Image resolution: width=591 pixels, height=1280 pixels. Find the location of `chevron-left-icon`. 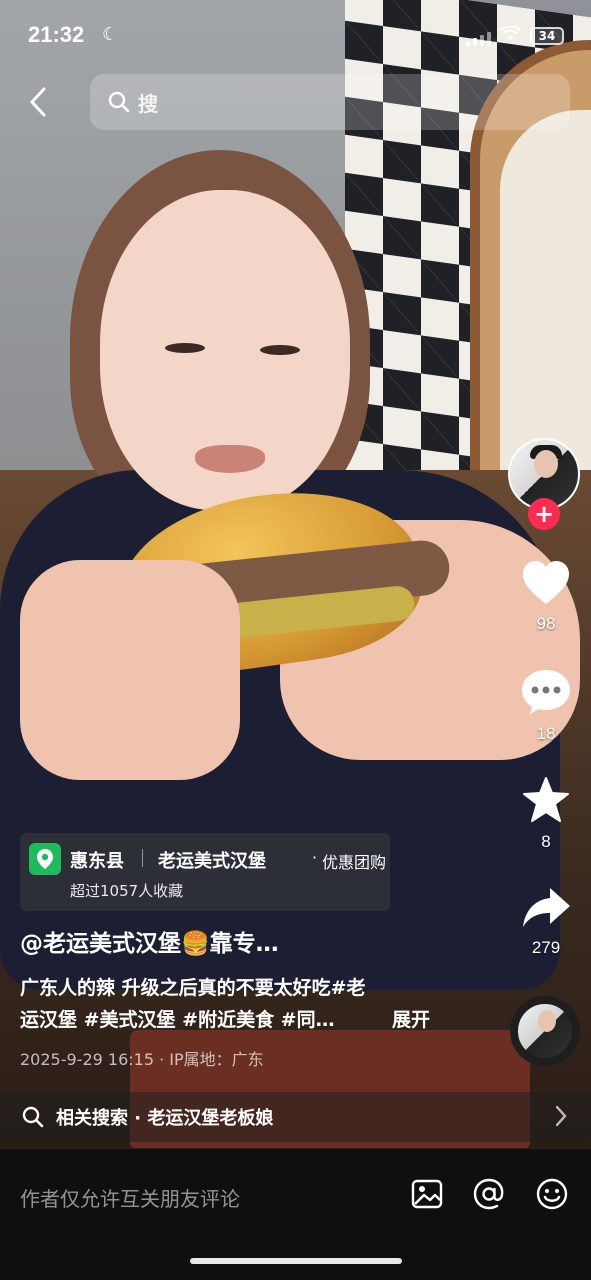

chevron-left-icon is located at coordinates (38, 102).